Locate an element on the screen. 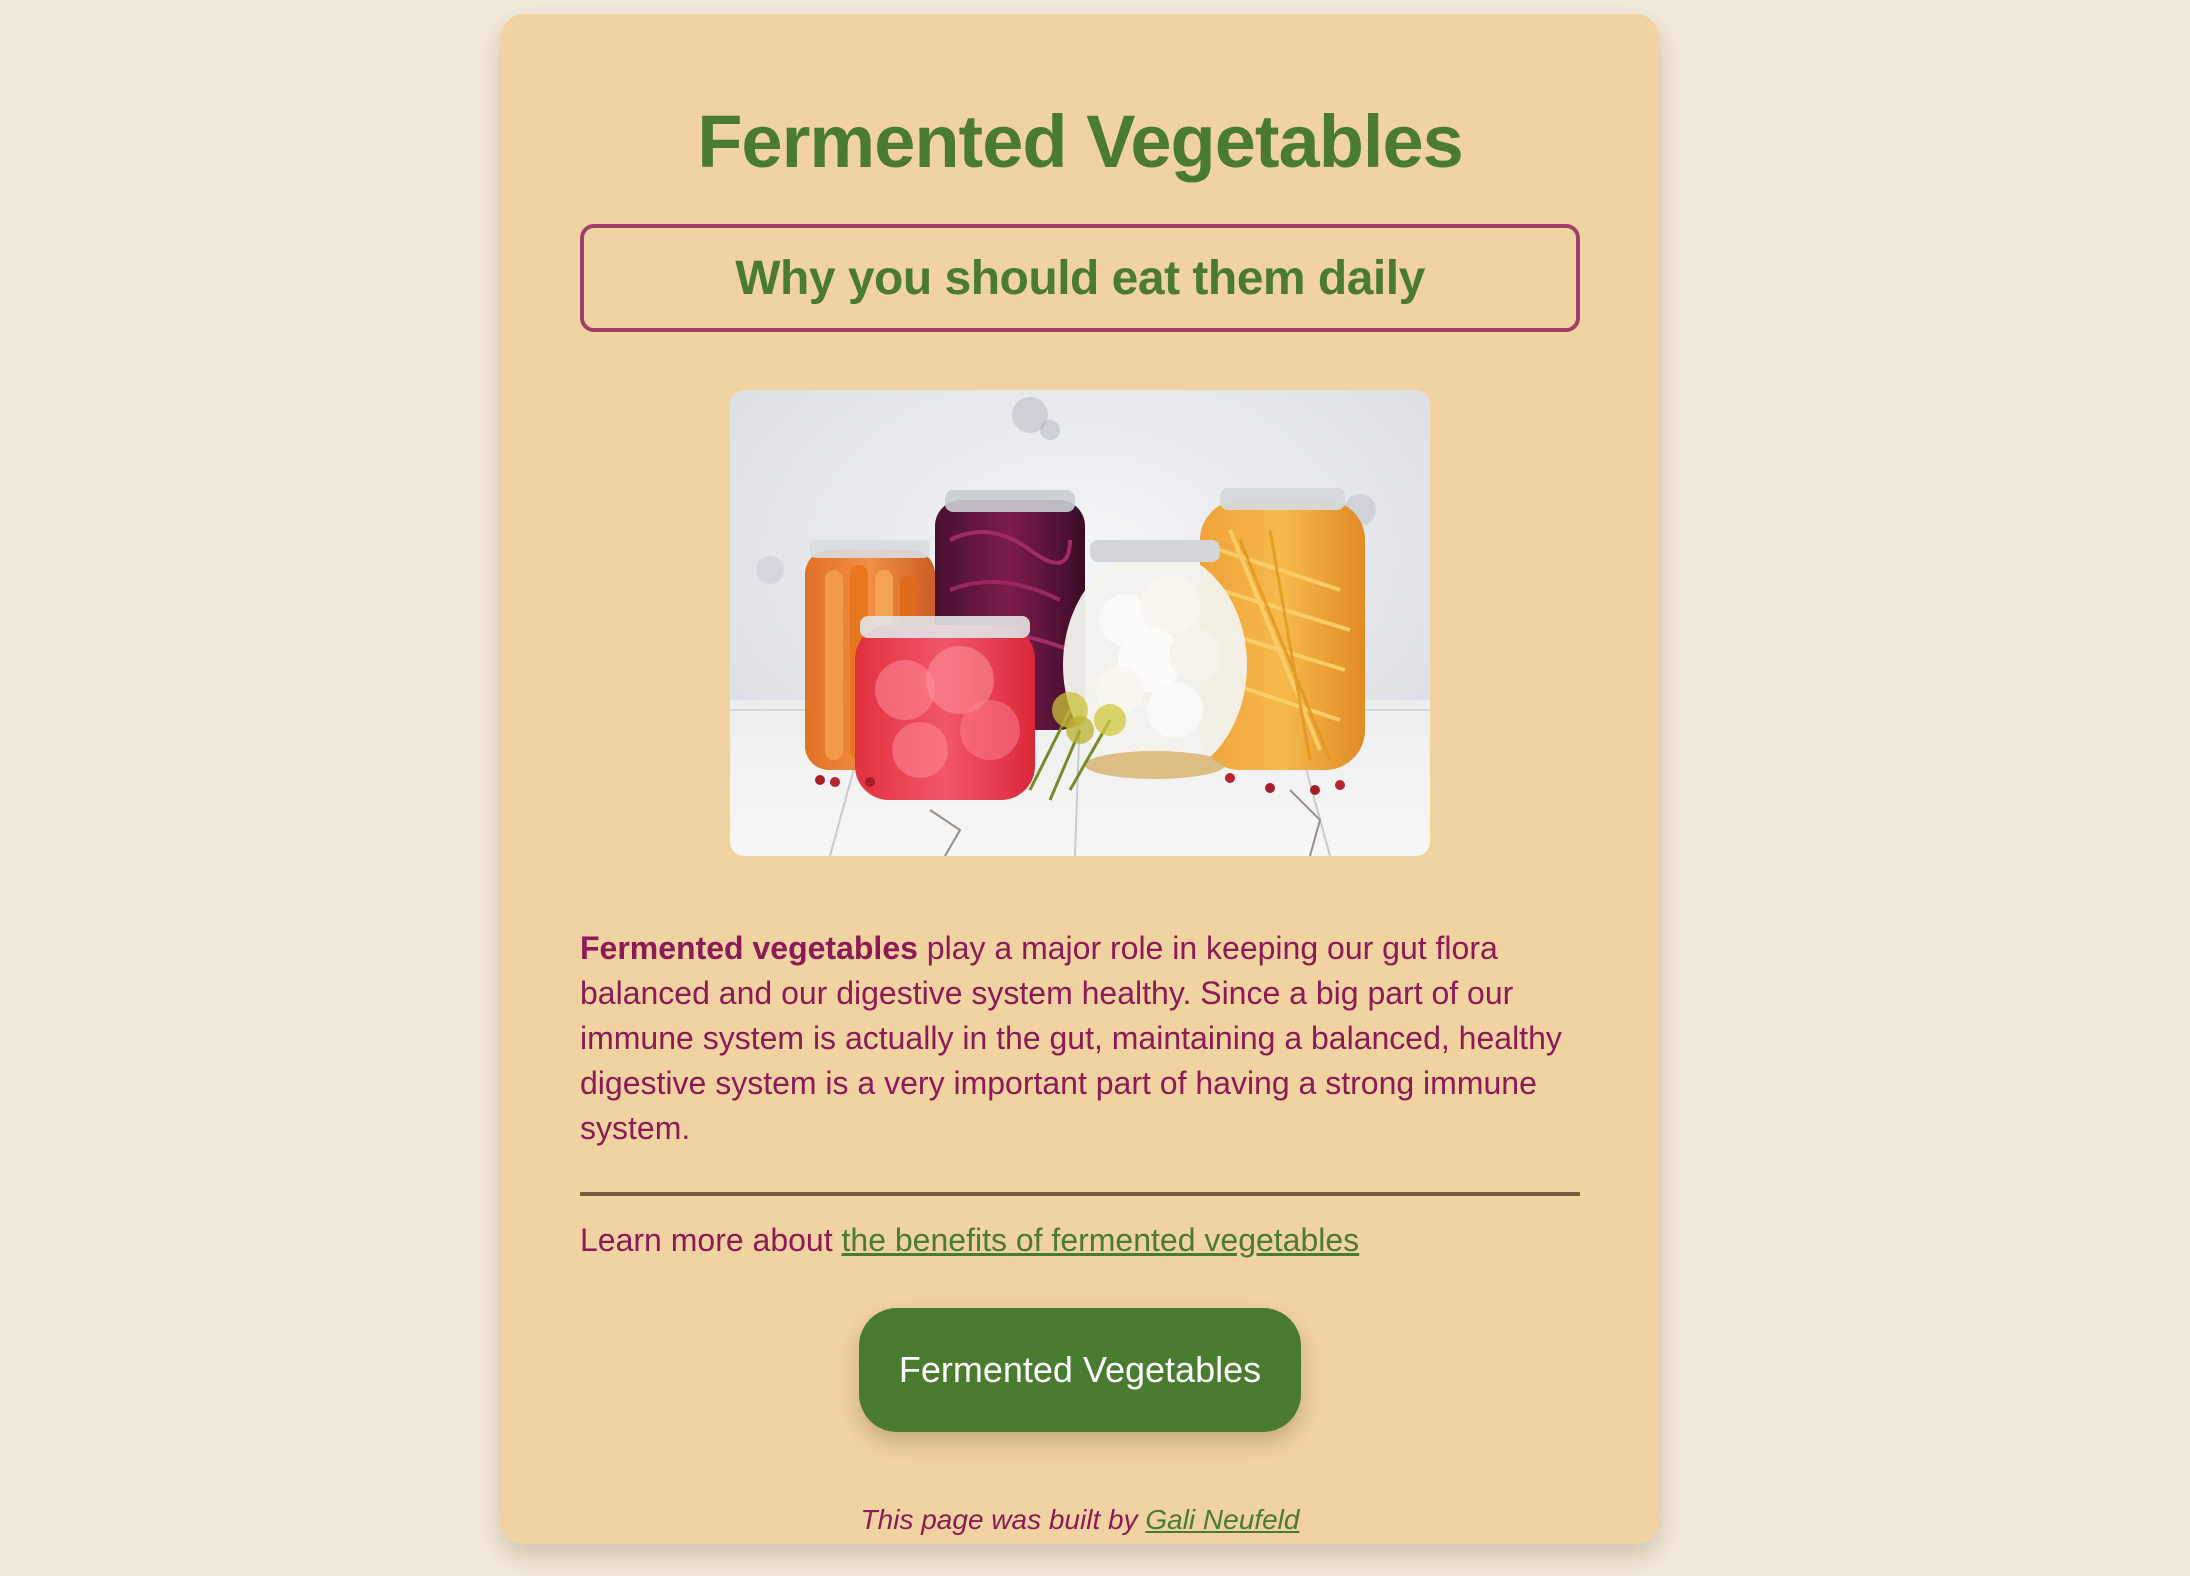 The width and height of the screenshot is (2190, 1576). learn-more-prefix: Learn more about is located at coordinates (711, 1240).